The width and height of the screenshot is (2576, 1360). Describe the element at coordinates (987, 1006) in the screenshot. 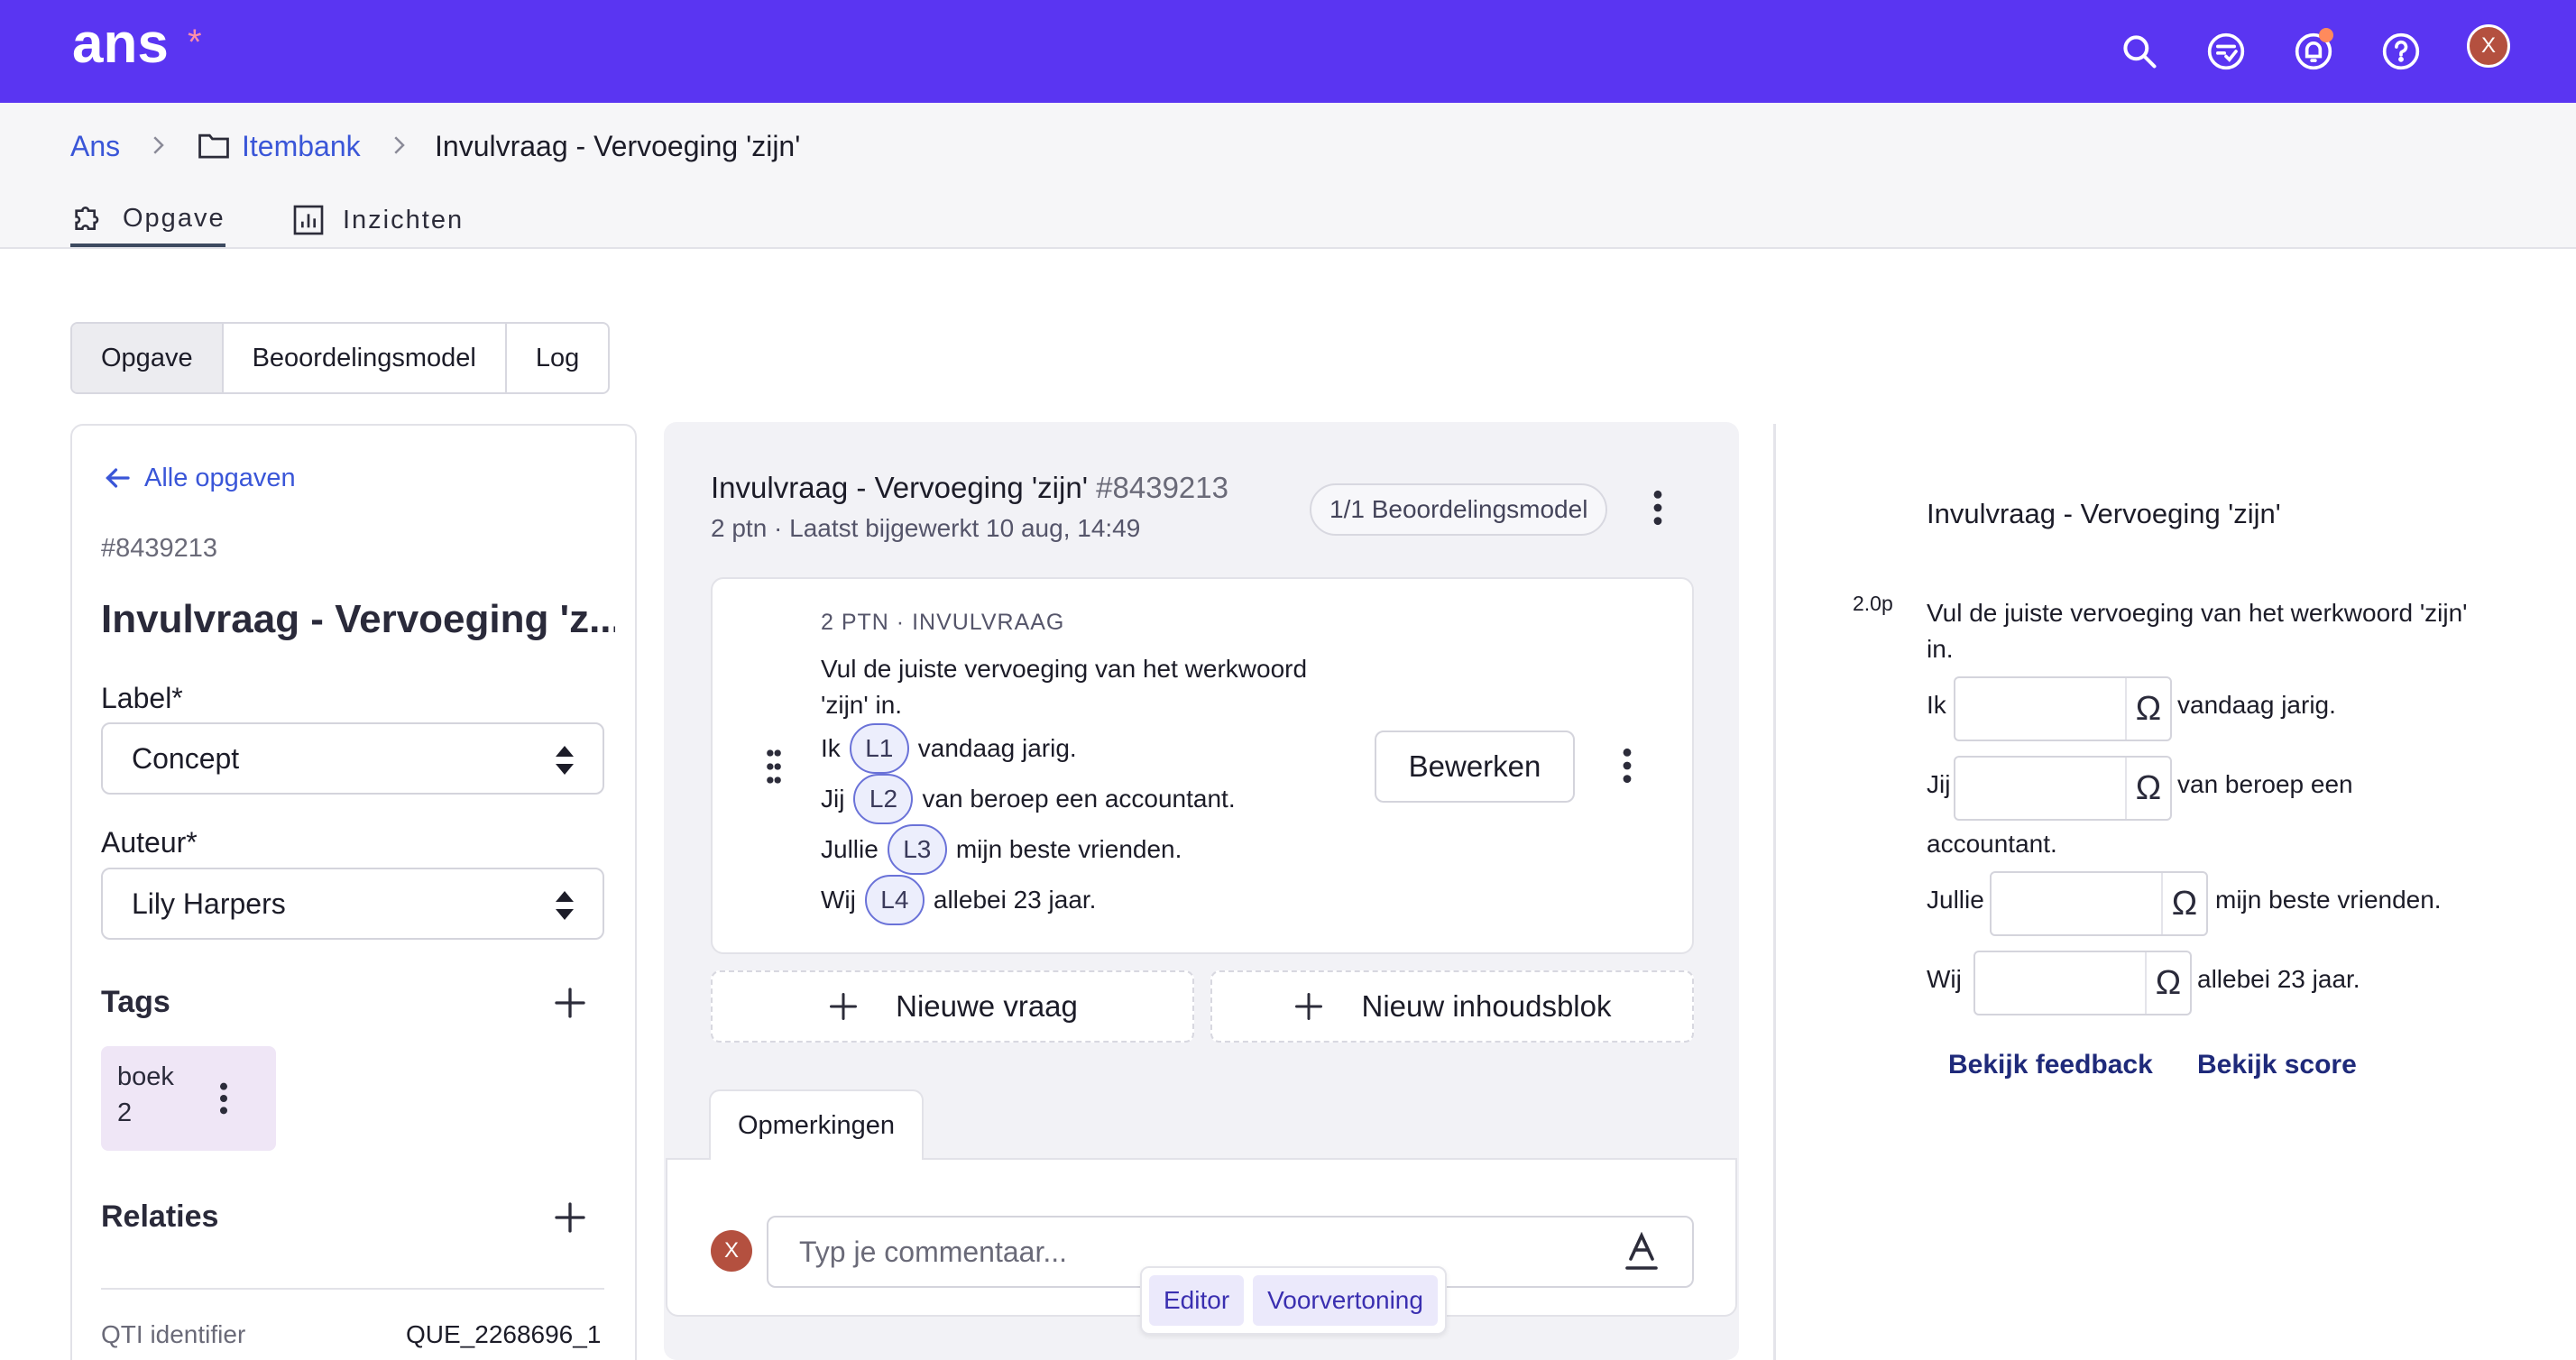

I see `new-question-label: Nieuwe vraag` at that location.